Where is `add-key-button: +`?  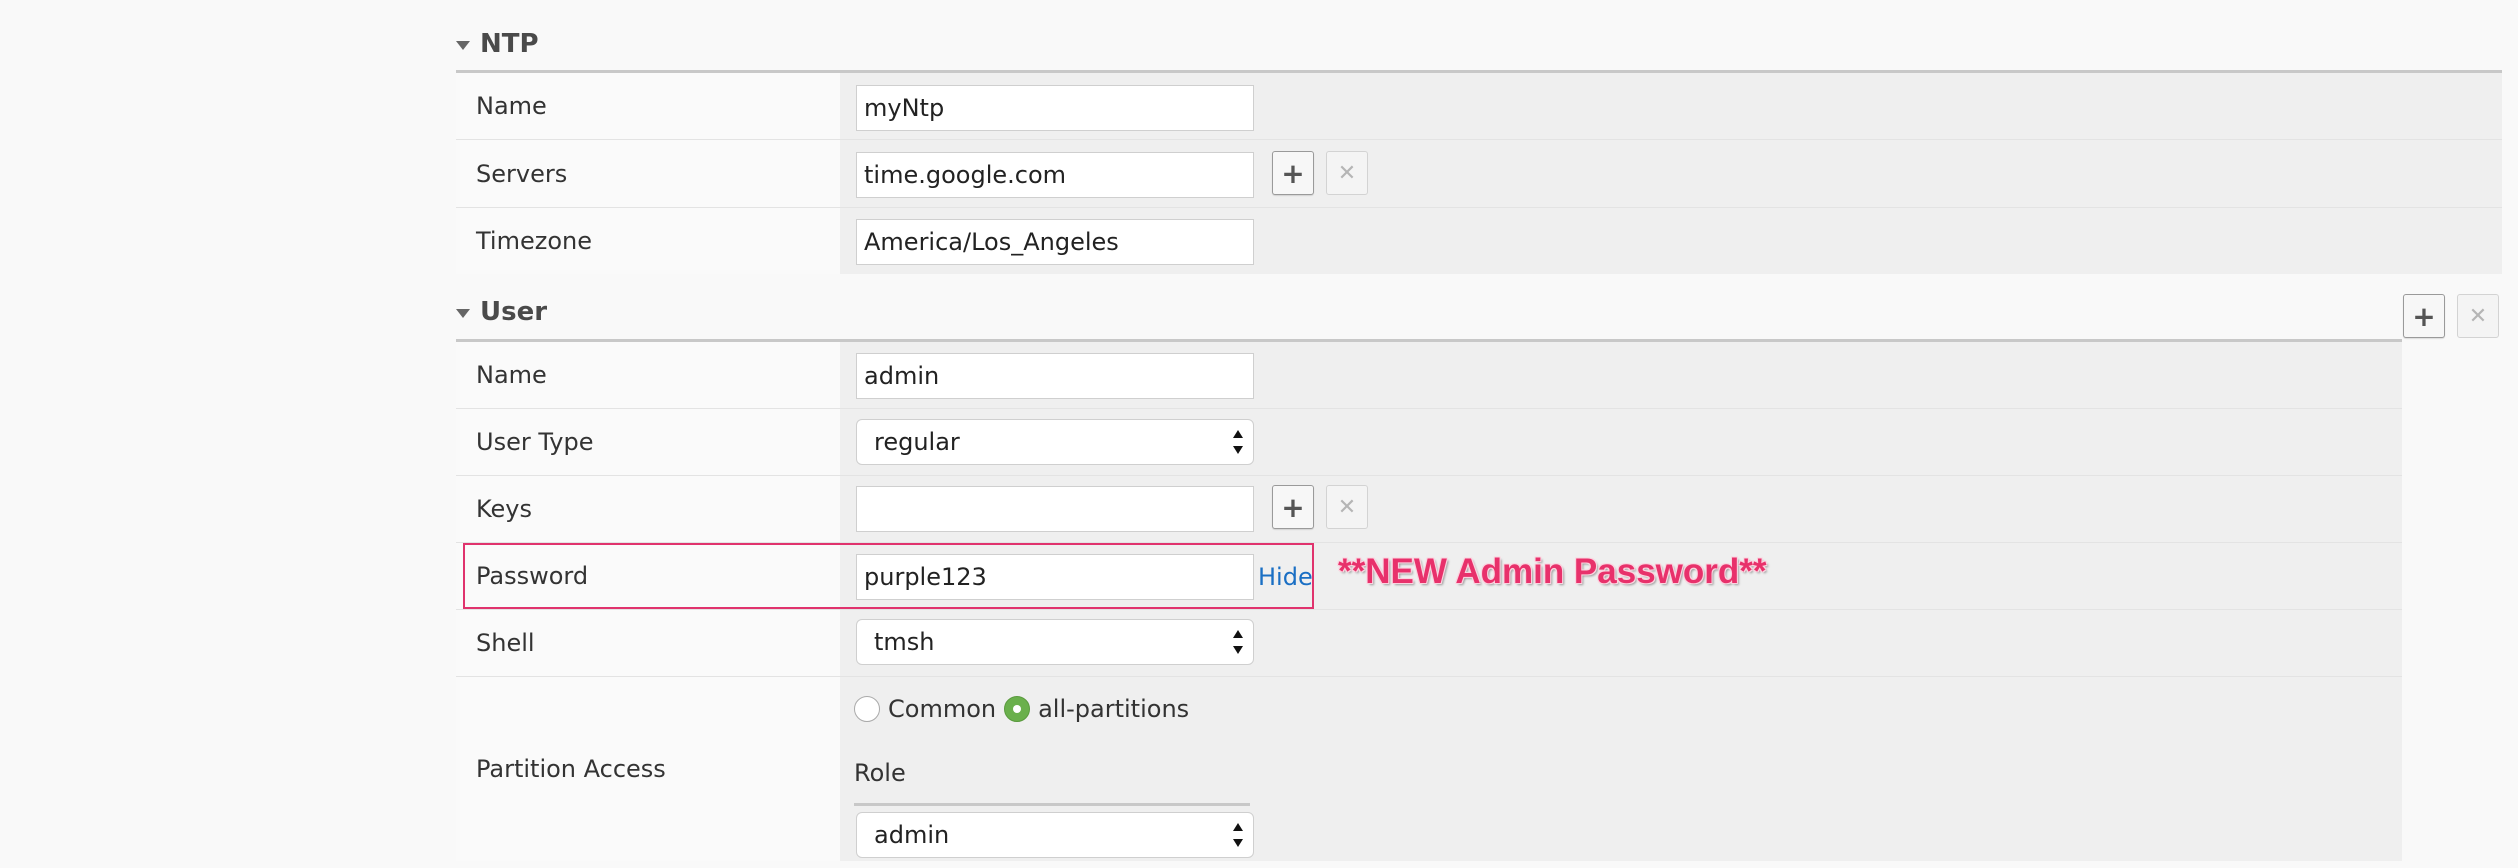 add-key-button: + is located at coordinates (1293, 507).